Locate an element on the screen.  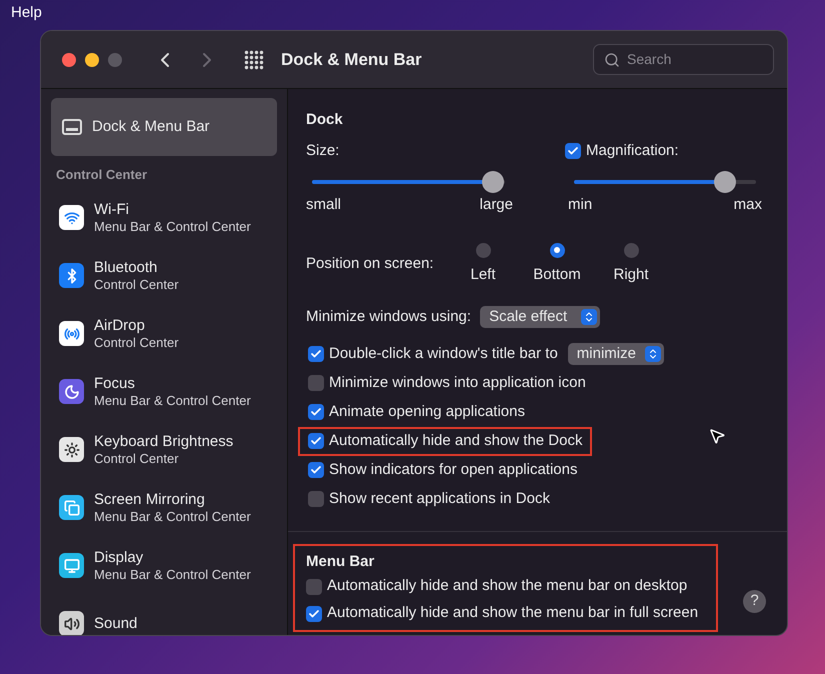
sidebar-item: Keyboard Brightness Control Center is located at coordinates (164, 449).